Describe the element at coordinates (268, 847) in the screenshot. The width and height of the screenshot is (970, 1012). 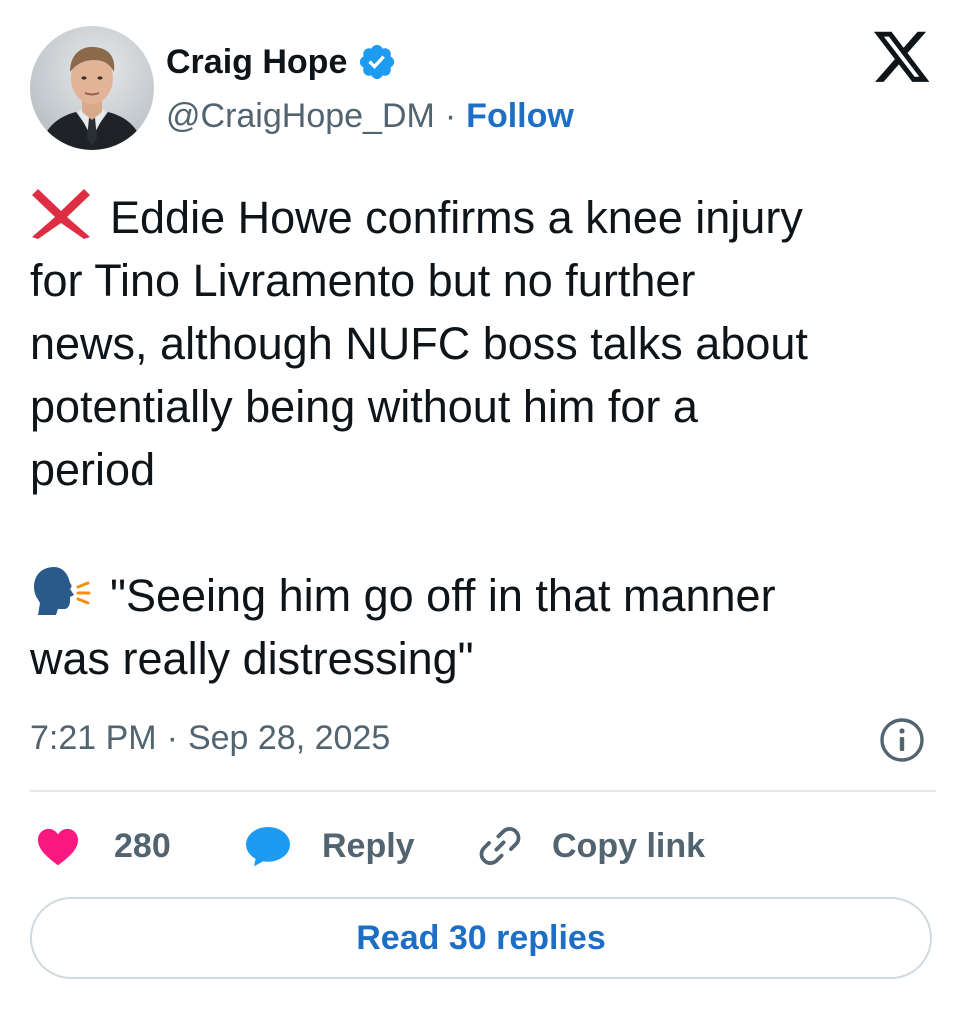
I see `reply-bubble-icon` at that location.